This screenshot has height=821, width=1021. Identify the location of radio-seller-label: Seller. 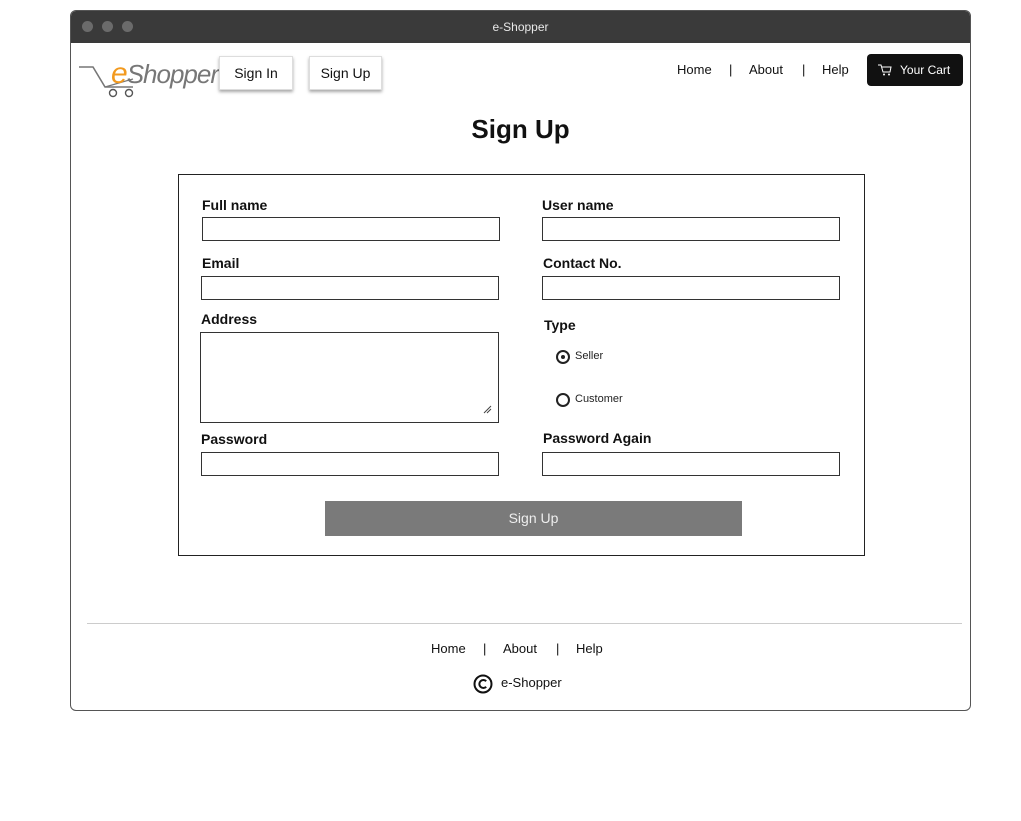
(589, 356).